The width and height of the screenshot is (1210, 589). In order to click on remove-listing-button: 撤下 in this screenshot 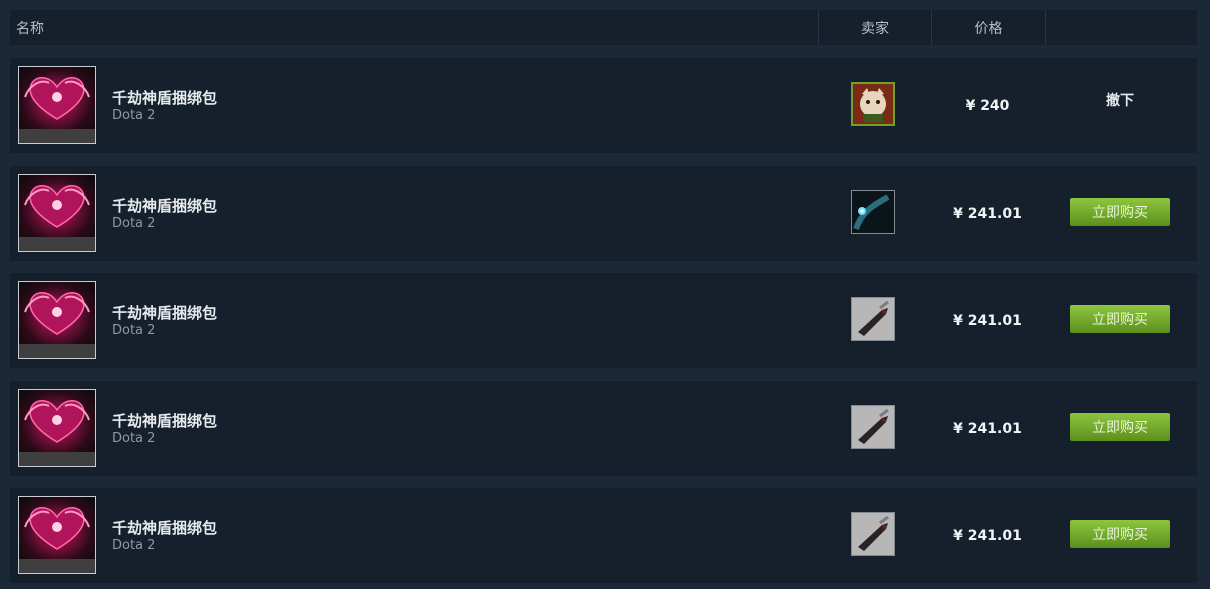, I will do `click(1120, 100)`.